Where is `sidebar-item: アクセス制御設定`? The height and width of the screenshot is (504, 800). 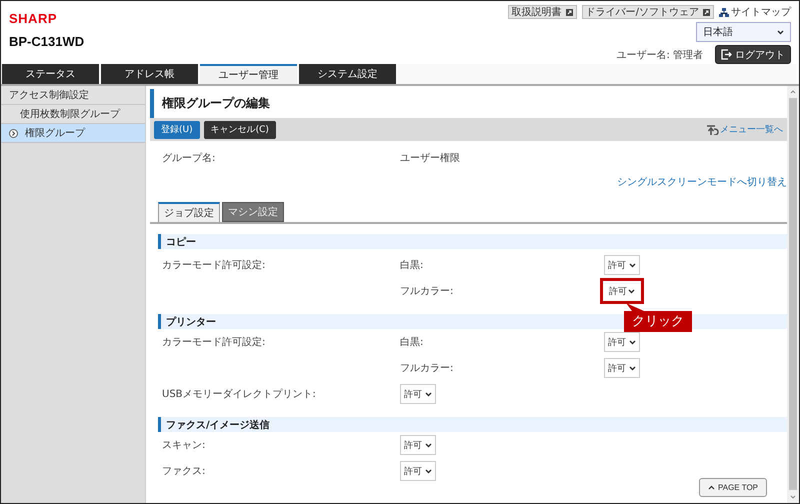
sidebar-item: アクセス制御設定 is located at coordinates (73, 95).